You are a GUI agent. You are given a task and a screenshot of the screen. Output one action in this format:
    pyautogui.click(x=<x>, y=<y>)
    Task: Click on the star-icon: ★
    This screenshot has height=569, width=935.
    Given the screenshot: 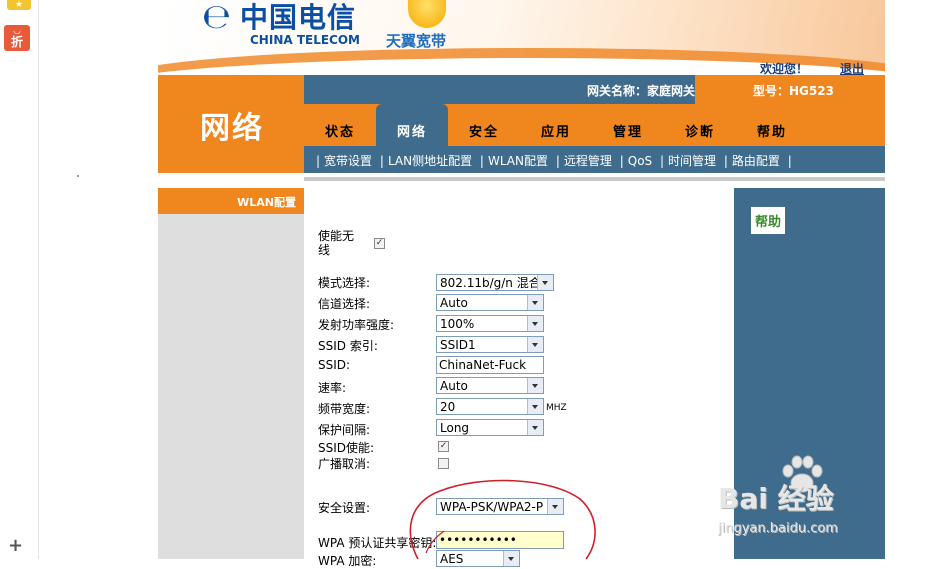 What is the action you would take?
    pyautogui.click(x=19, y=5)
    